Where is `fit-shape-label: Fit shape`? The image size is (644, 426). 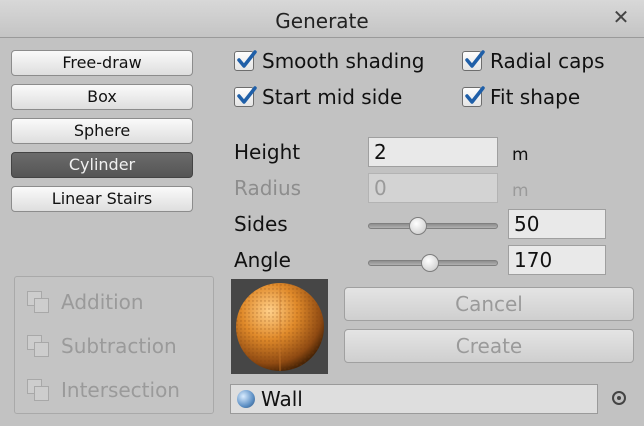 fit-shape-label: Fit shape is located at coordinates (535, 97).